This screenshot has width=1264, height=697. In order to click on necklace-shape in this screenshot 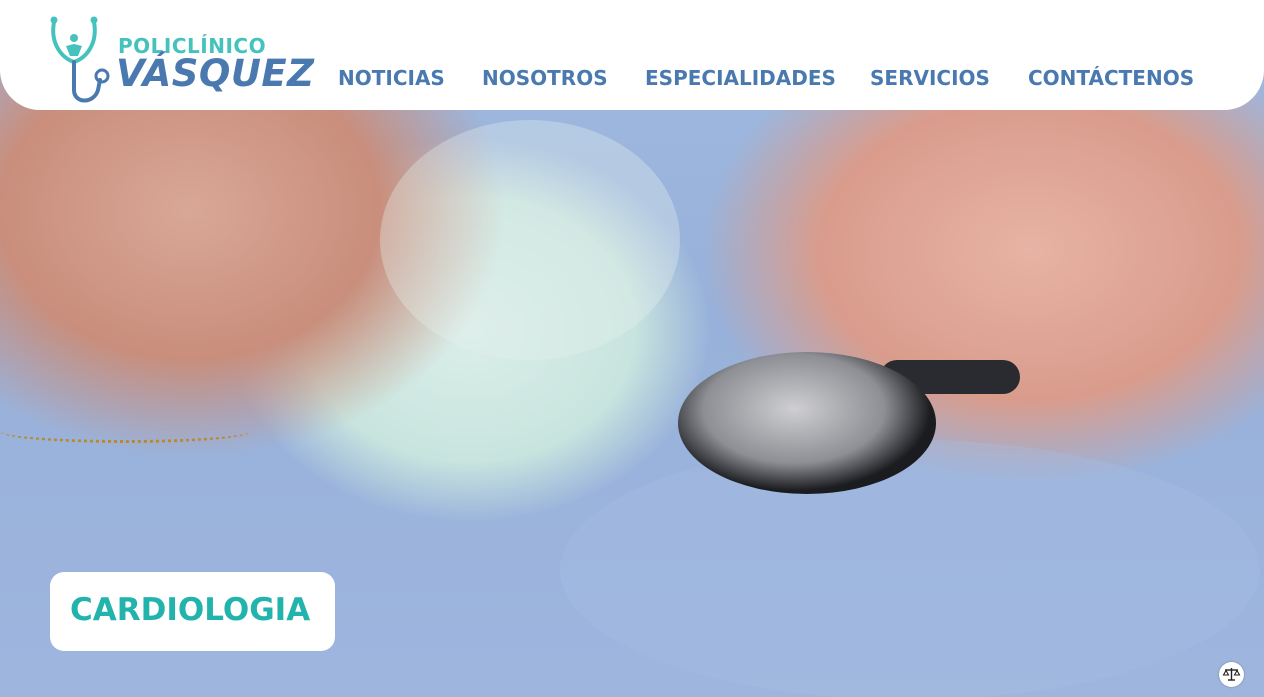, I will do `click(125, 431)`.